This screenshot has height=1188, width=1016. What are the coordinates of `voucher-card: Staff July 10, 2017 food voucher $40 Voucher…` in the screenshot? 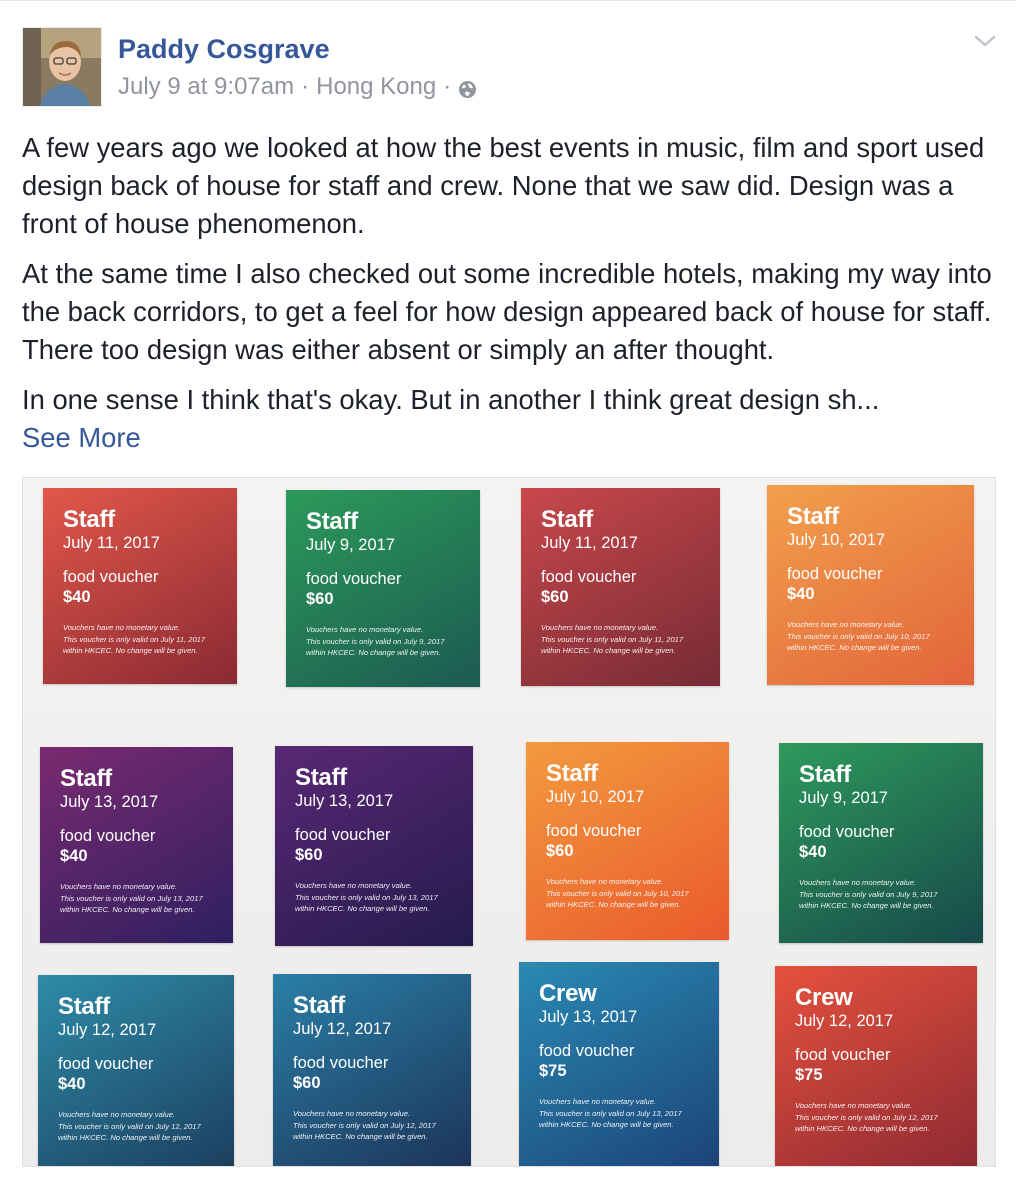 It's located at (870, 585).